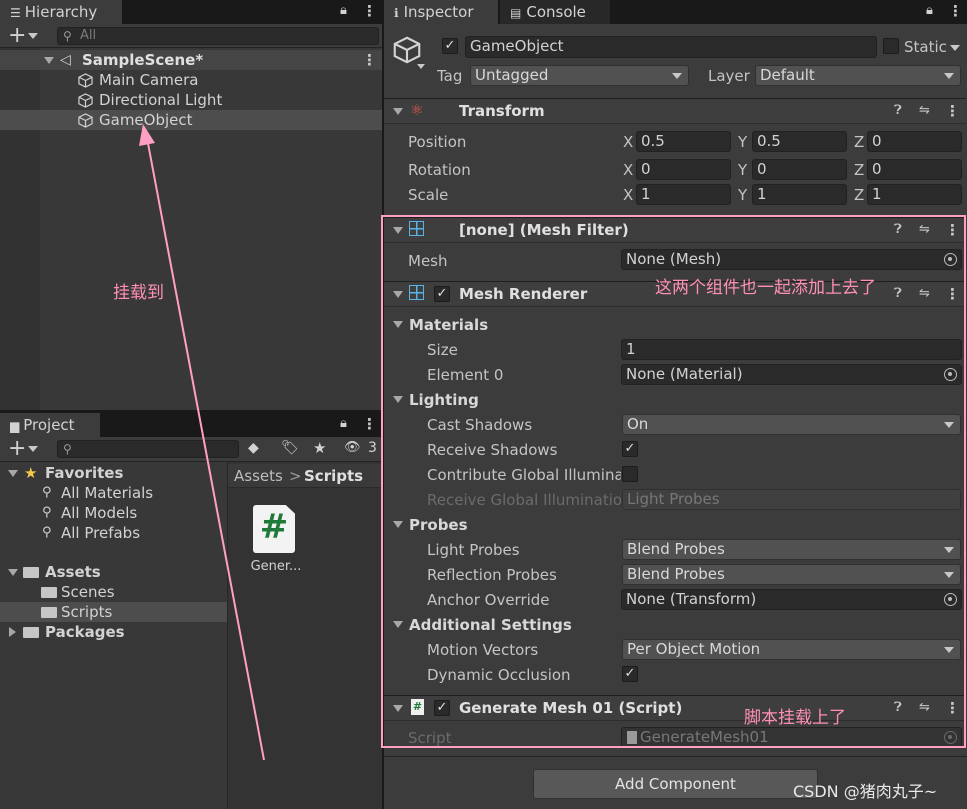 The image size is (967, 809). I want to click on annotation-script-attached: 脚本挂载上了, so click(795, 718).